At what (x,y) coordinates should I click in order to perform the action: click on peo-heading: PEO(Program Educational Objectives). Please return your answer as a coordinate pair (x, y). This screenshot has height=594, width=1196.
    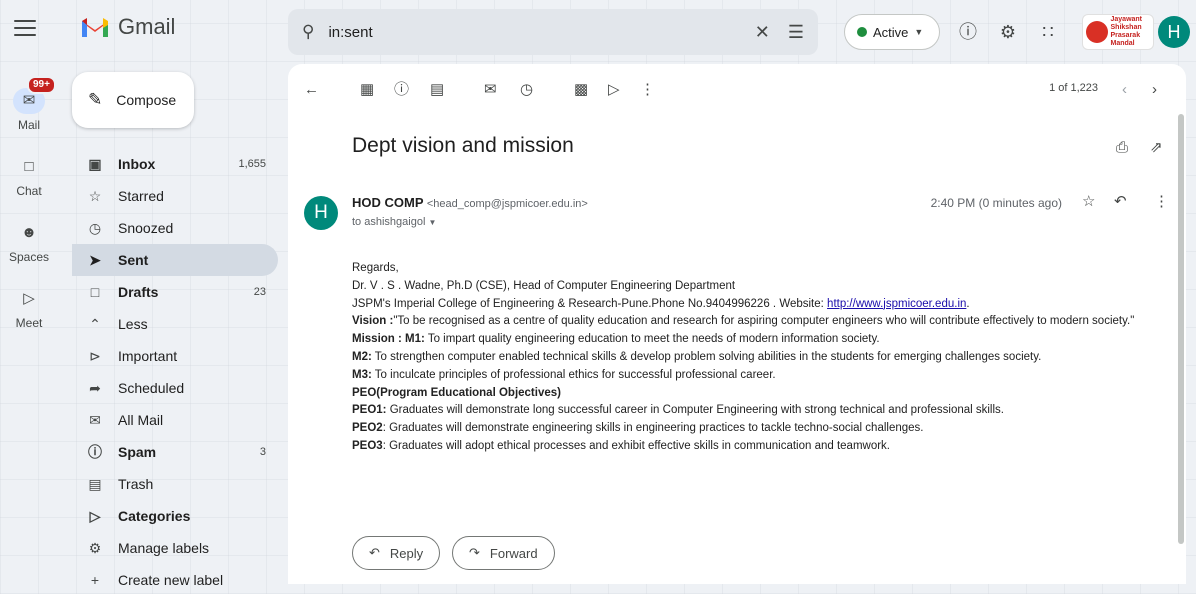
    Looking at the image, I should click on (757, 394).